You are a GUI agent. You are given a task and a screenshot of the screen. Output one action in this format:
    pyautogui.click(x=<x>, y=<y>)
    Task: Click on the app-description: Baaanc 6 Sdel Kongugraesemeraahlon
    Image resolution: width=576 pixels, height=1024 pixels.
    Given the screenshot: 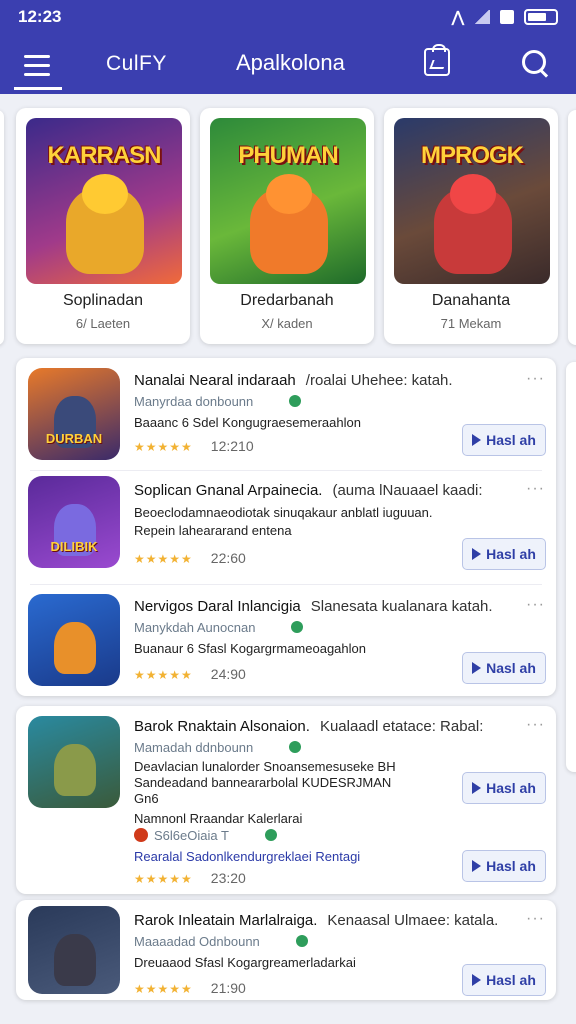 What is the action you would take?
    pyautogui.click(x=247, y=422)
    